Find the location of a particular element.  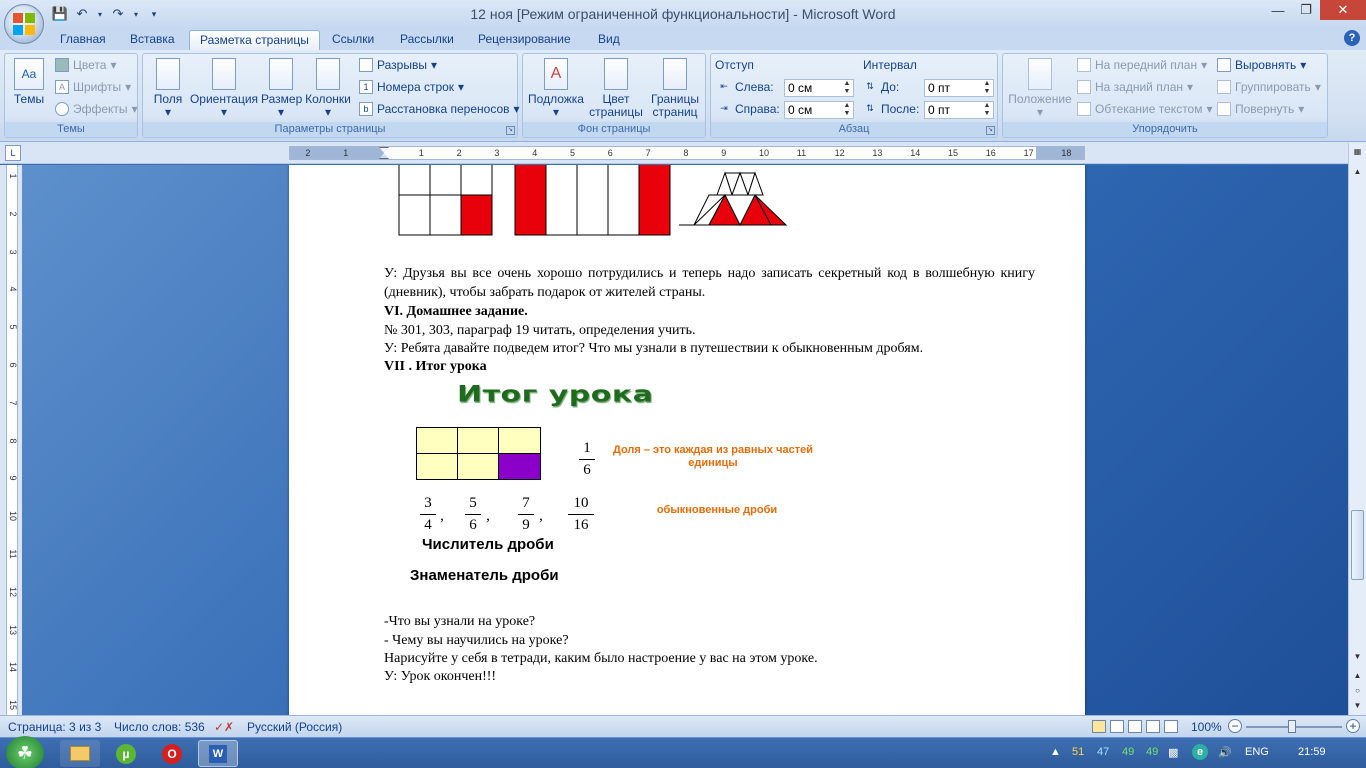

group-paragraph-label: Абзац is located at coordinates (854, 129).